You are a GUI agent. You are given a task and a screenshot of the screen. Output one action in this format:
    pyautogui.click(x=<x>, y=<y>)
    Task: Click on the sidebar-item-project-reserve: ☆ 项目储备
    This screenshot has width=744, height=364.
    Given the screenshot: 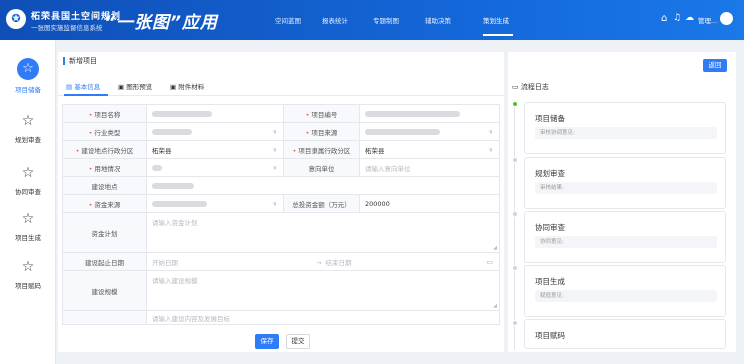 What is the action you would take?
    pyautogui.click(x=28, y=76)
    